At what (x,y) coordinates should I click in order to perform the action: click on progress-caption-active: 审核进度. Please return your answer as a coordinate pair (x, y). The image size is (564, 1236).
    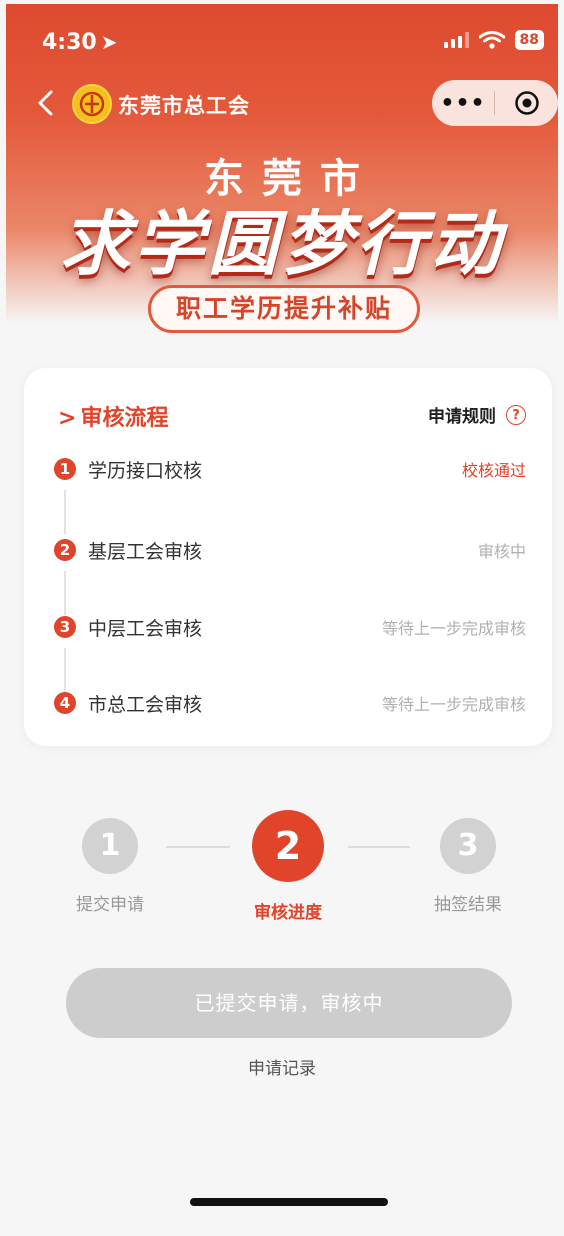
    Looking at the image, I should click on (288, 913).